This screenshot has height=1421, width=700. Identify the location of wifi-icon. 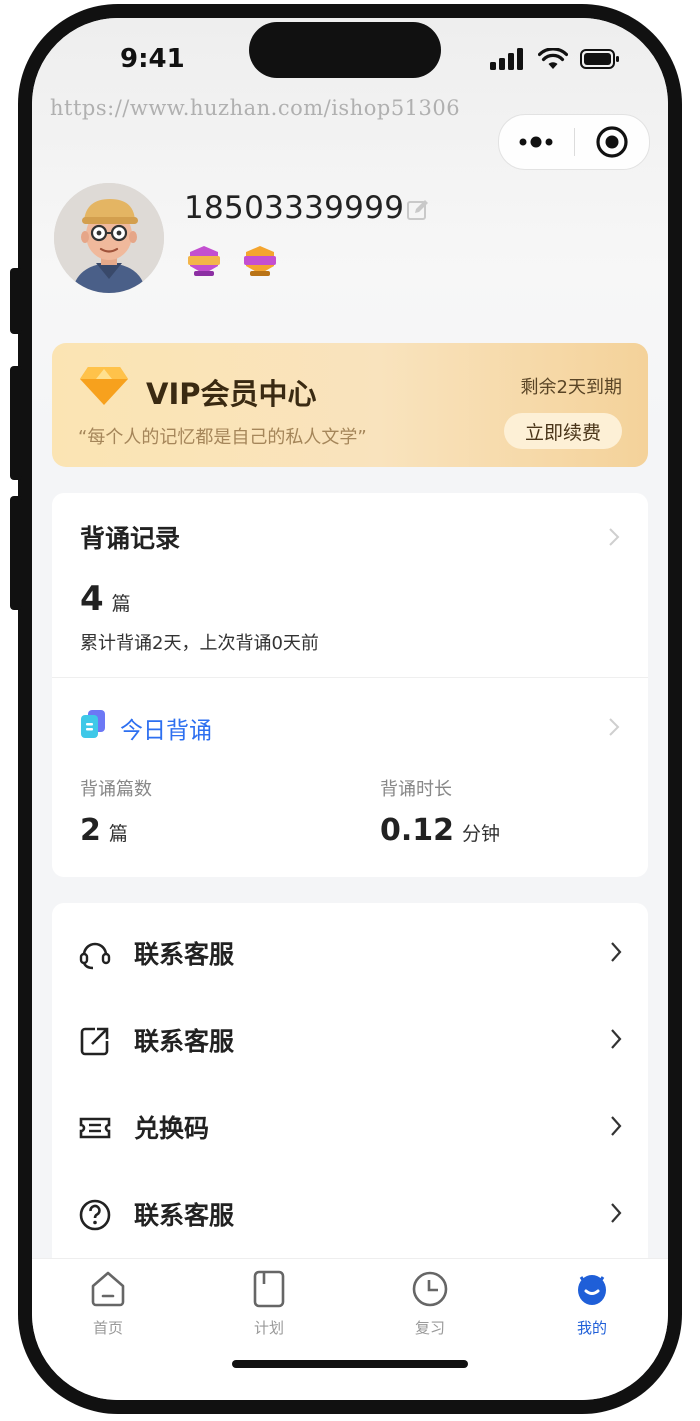
(553, 58).